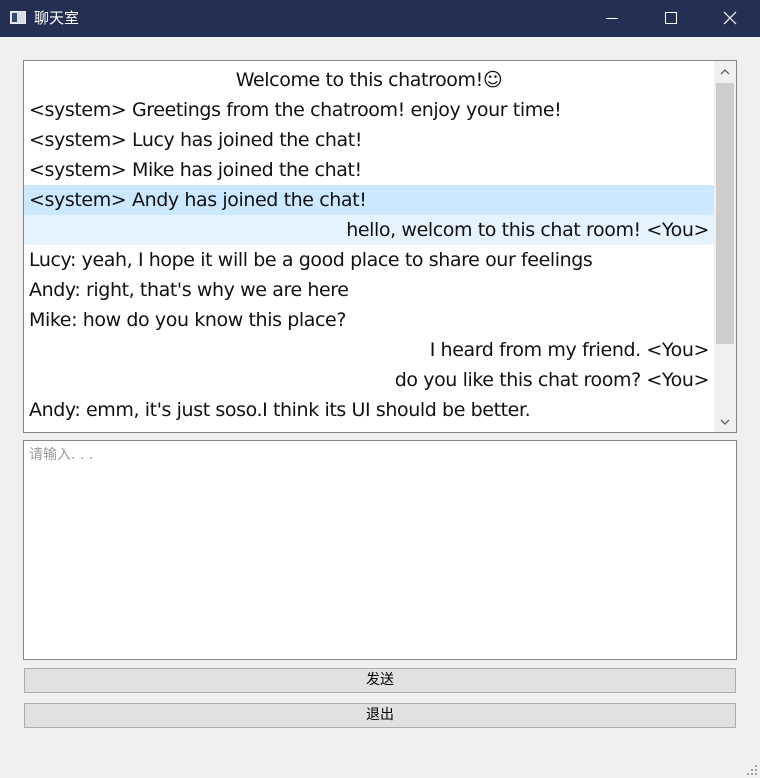 The height and width of the screenshot is (778, 760). I want to click on message-item: Mike: how do you know this place?, so click(369, 320).